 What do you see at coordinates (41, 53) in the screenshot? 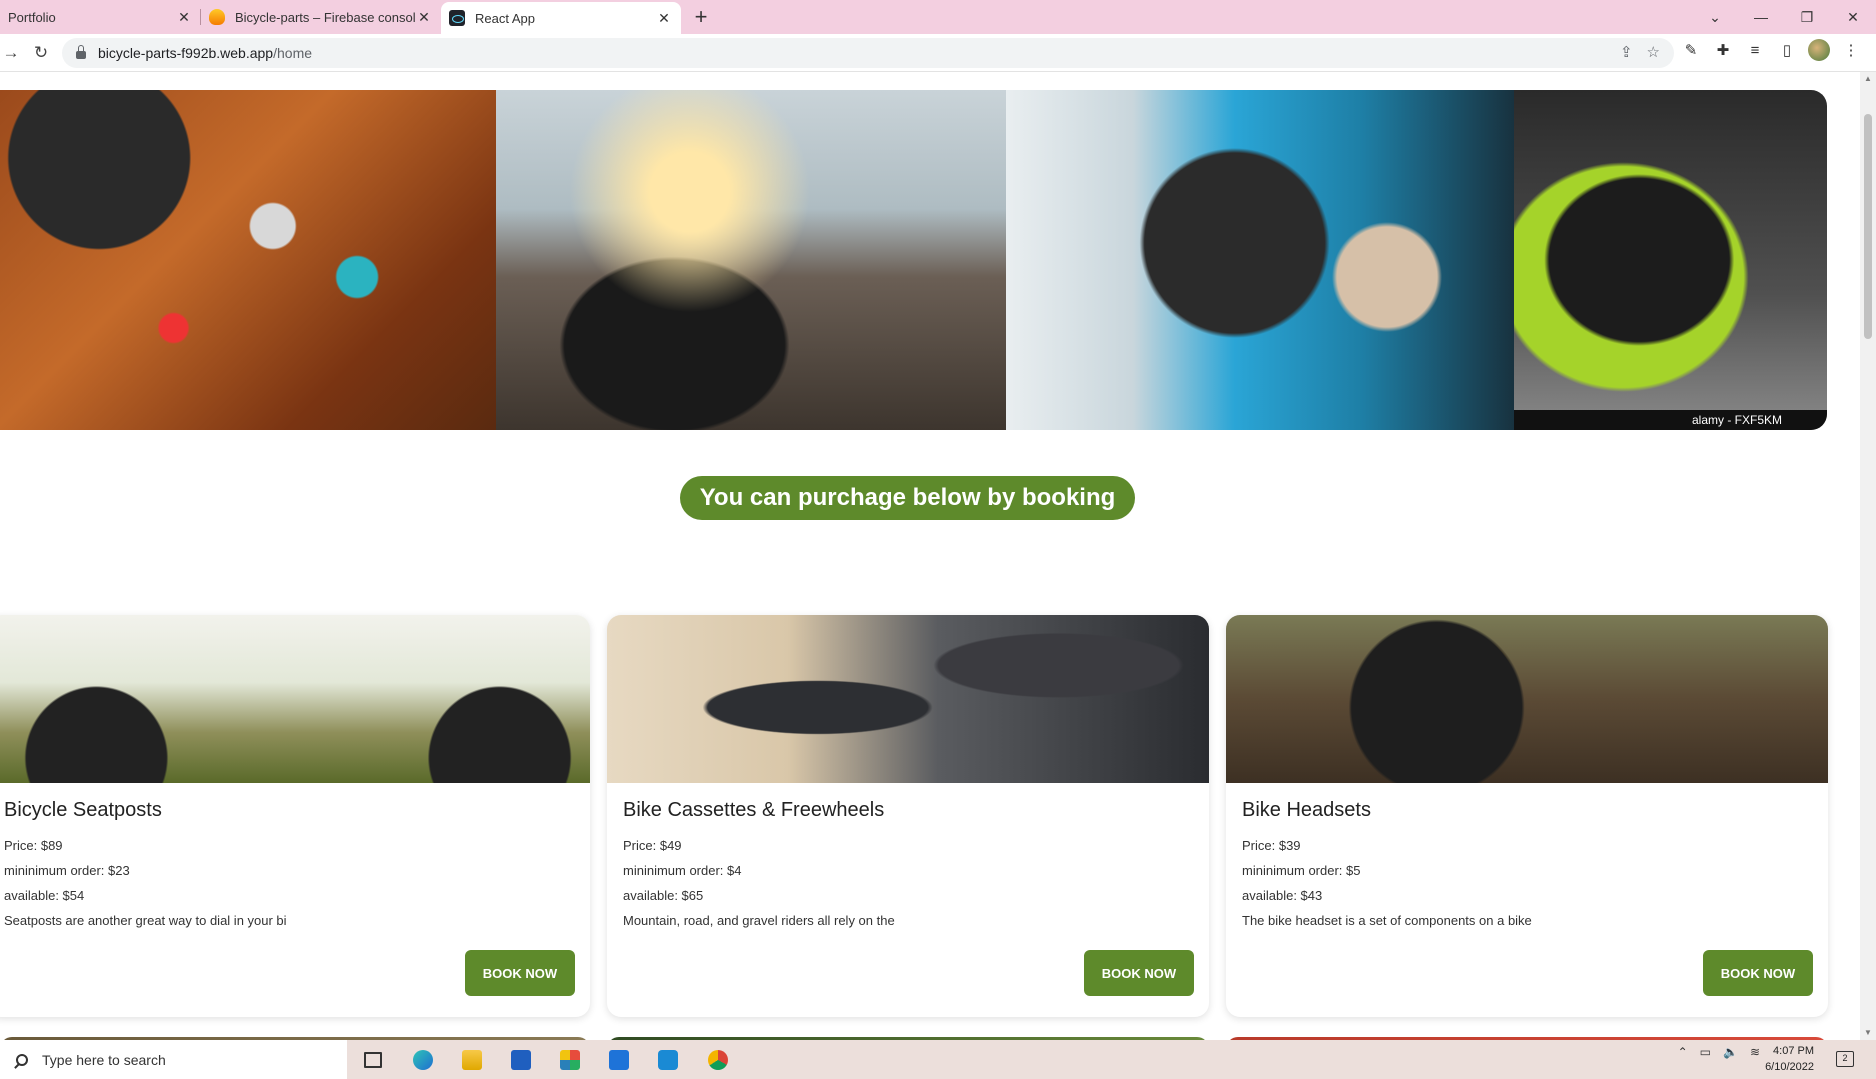
I see `reload-icon: ↻` at bounding box center [41, 53].